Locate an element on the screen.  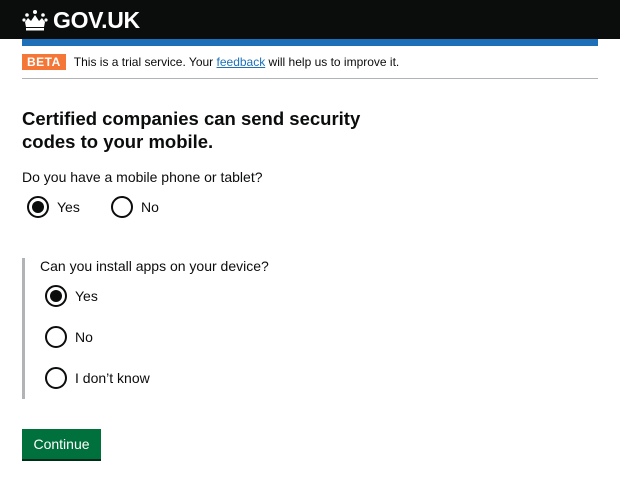
site-header: GOV.UK is located at coordinates (310, 19).